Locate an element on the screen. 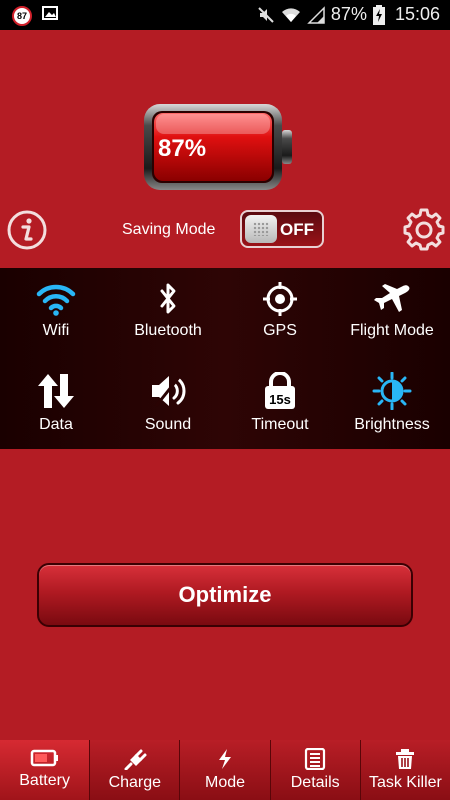 This screenshot has width=450, height=800. toggle-label: Brightness is located at coordinates (392, 424).